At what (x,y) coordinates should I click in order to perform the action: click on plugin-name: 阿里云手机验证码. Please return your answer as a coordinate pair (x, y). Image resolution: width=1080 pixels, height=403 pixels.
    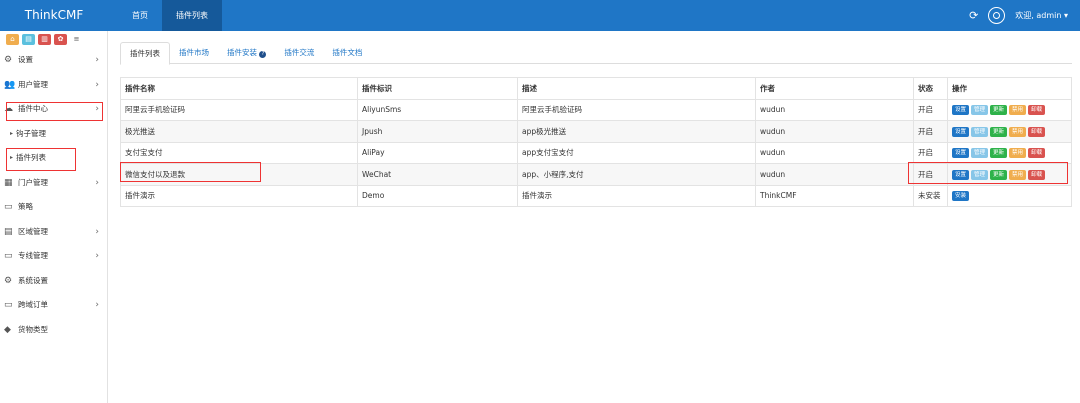
    Looking at the image, I should click on (239, 109).